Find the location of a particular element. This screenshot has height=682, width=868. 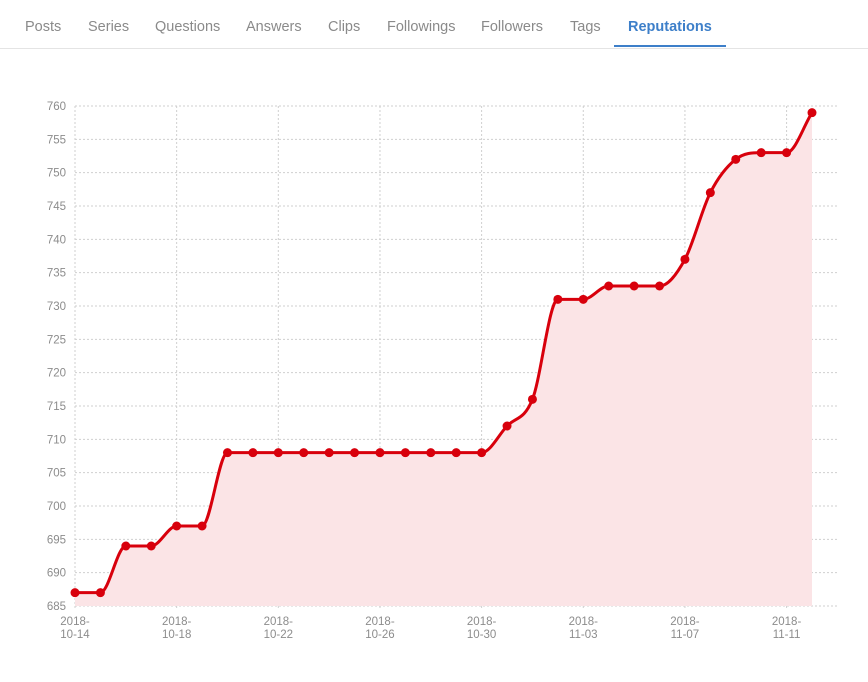

x-tick-label: 10-22 is located at coordinates (278, 635).